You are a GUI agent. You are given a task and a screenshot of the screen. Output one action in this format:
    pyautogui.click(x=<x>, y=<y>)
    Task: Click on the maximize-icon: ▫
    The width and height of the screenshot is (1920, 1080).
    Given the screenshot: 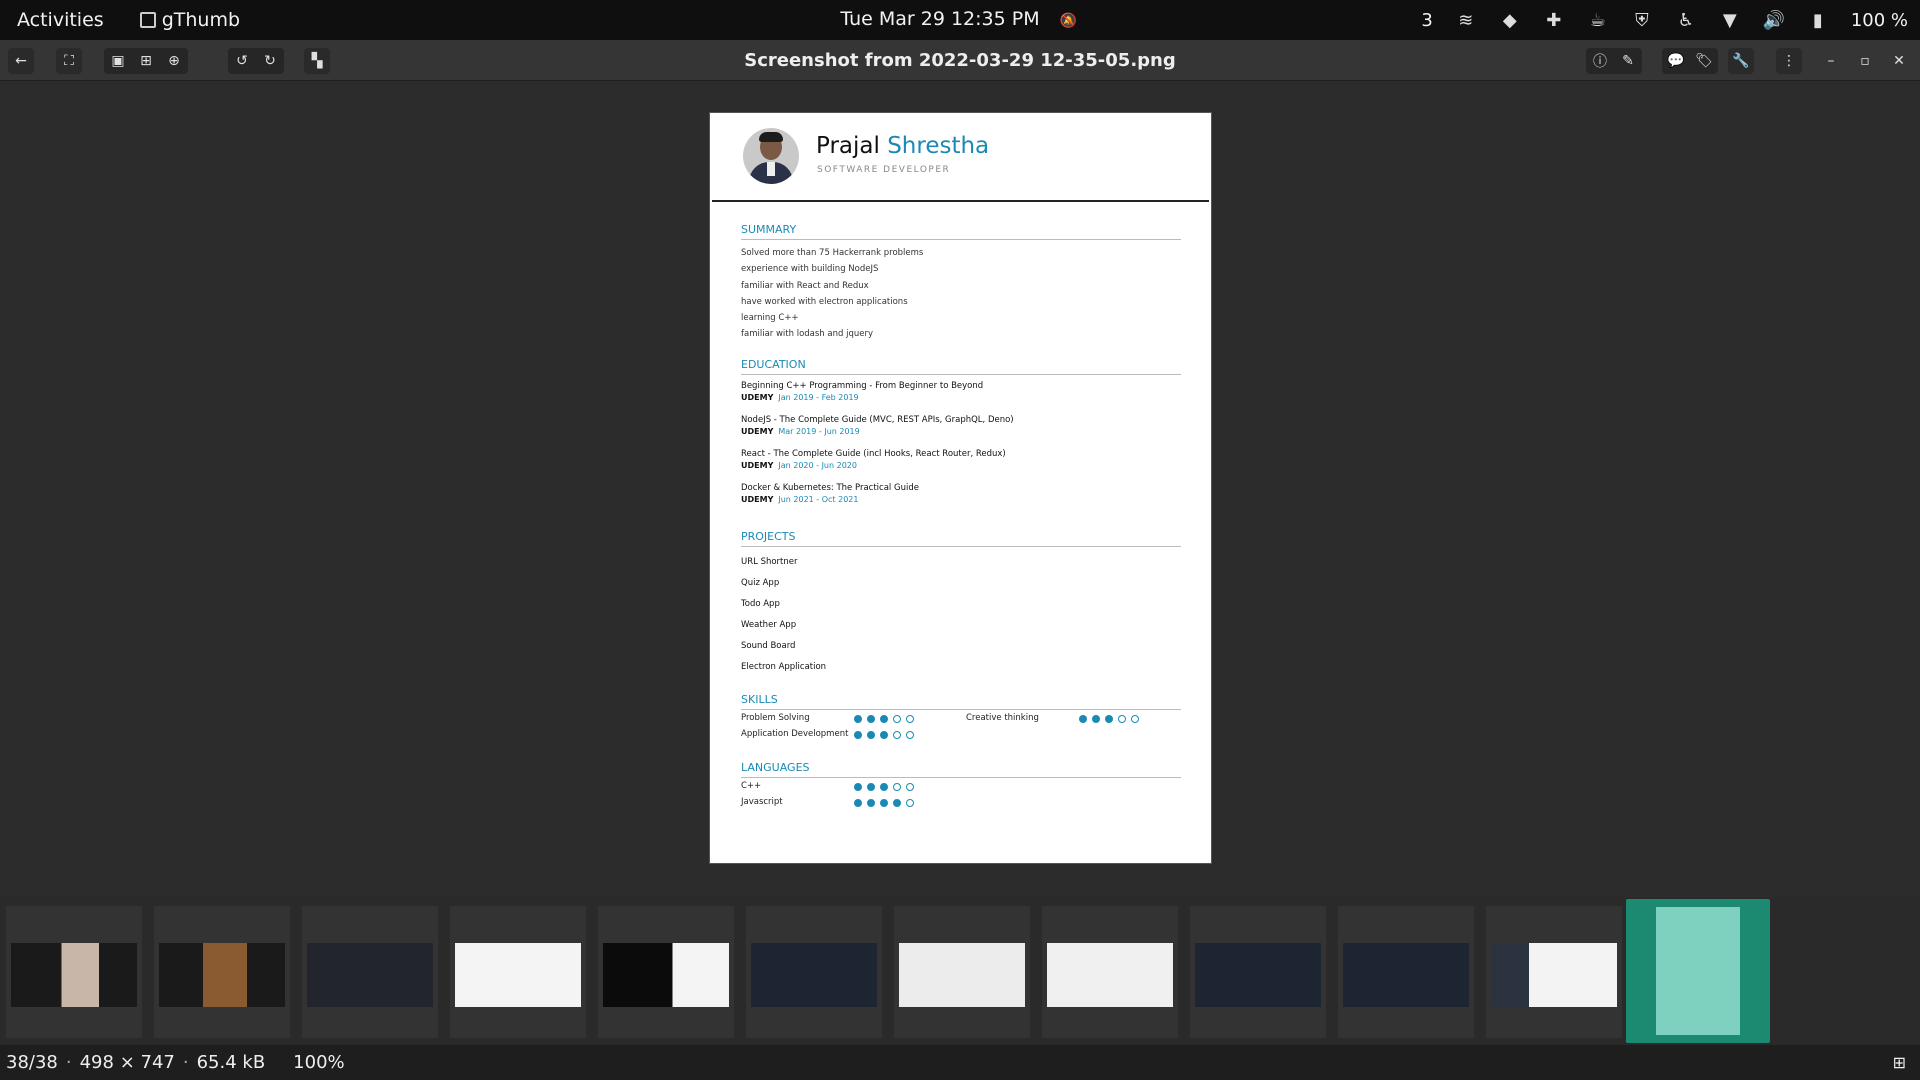 What is the action you would take?
    pyautogui.click(x=1865, y=61)
    